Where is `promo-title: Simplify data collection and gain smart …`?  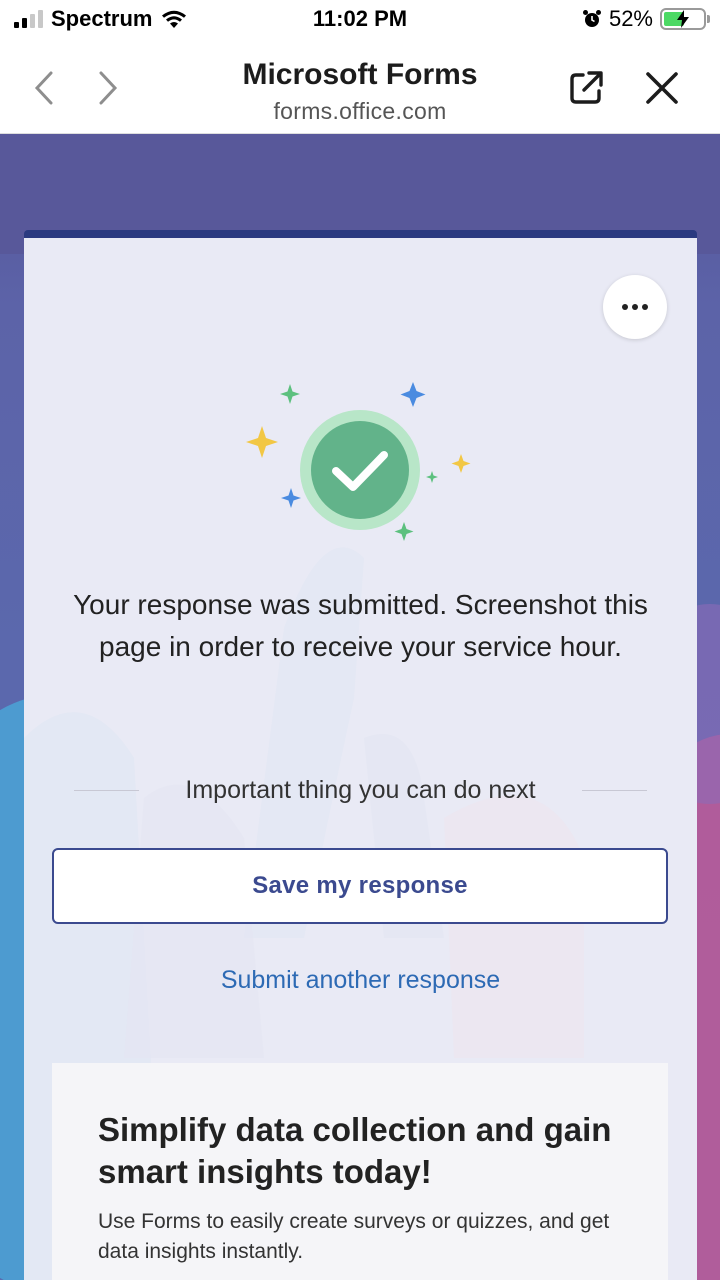
promo-title: Simplify data collection and gain smart … is located at coordinates (355, 1150).